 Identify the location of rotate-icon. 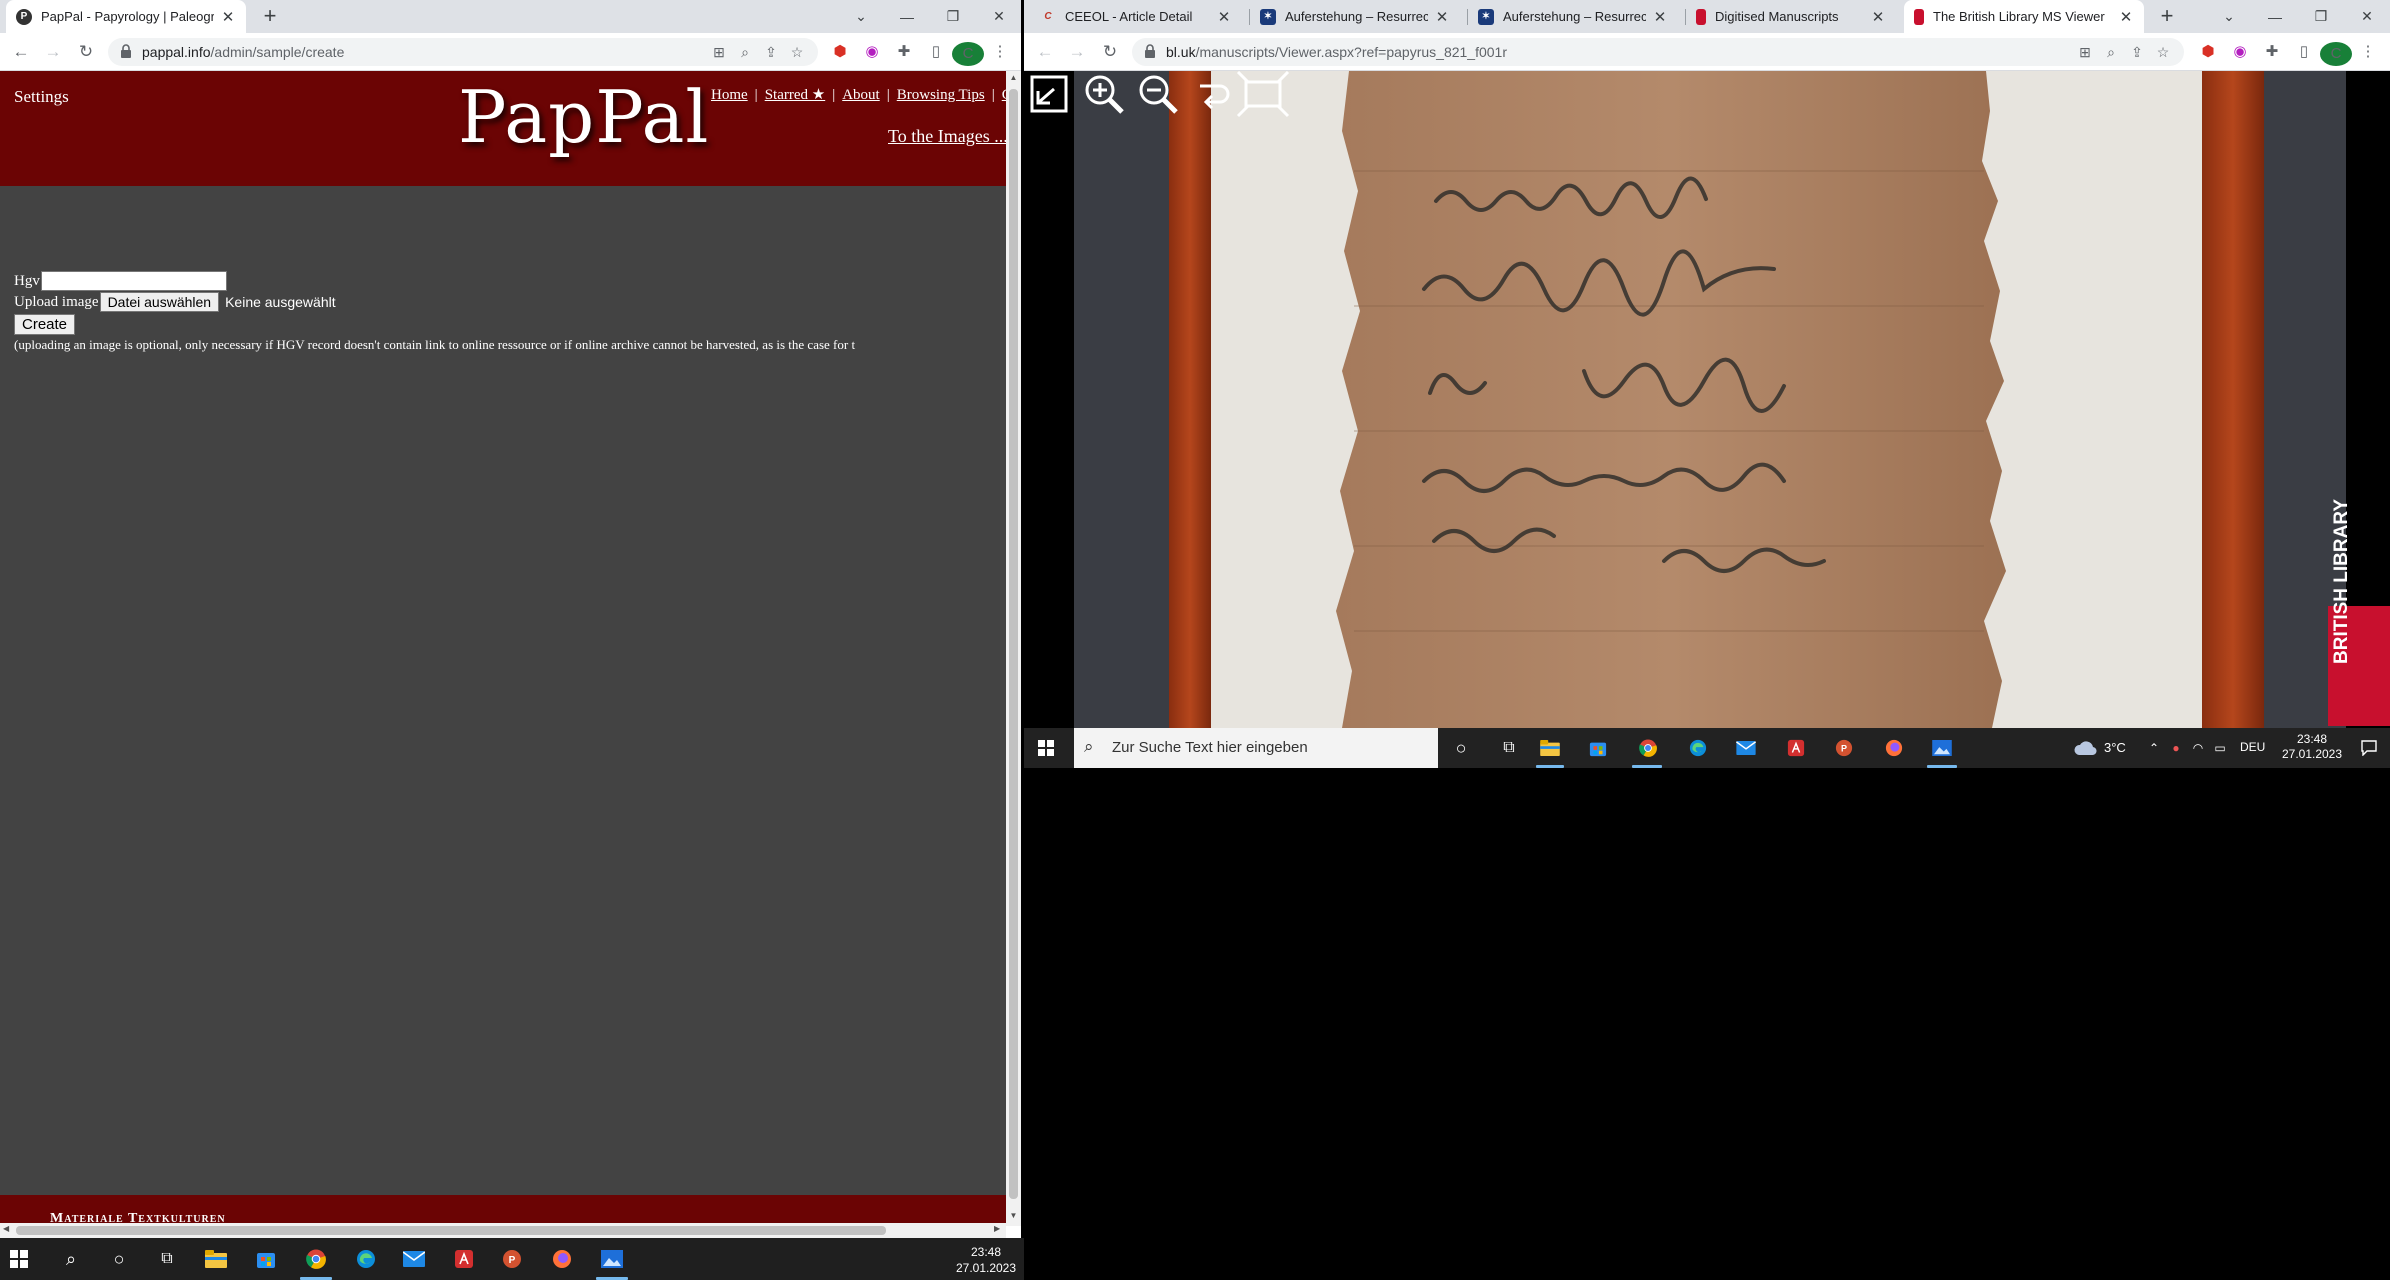
(1212, 94).